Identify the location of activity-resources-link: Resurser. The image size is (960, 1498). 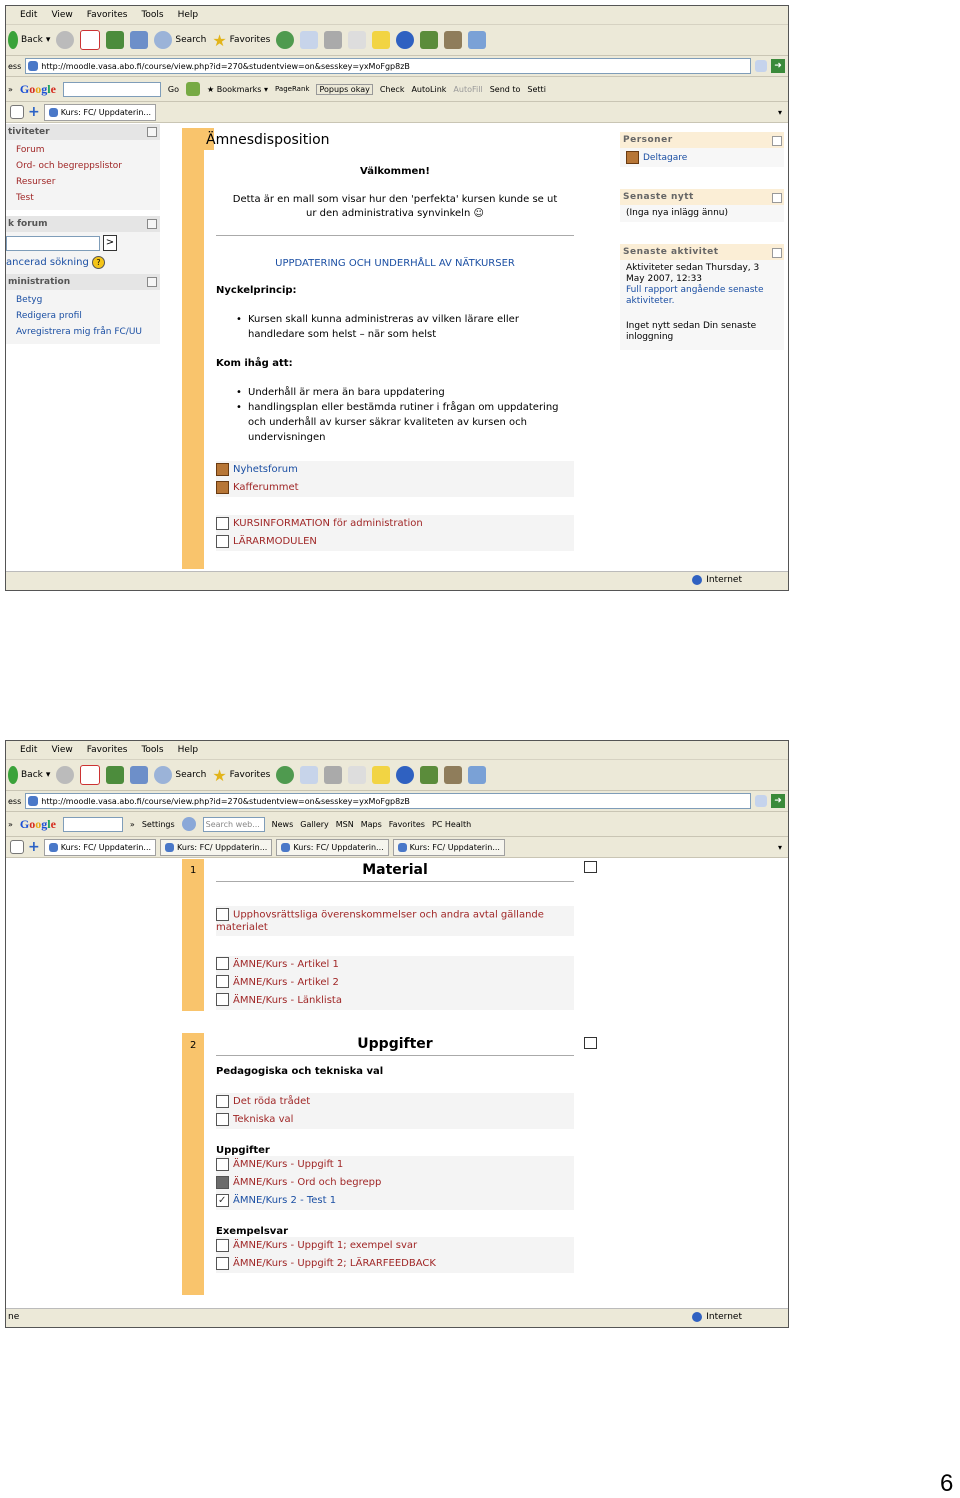
(88, 182).